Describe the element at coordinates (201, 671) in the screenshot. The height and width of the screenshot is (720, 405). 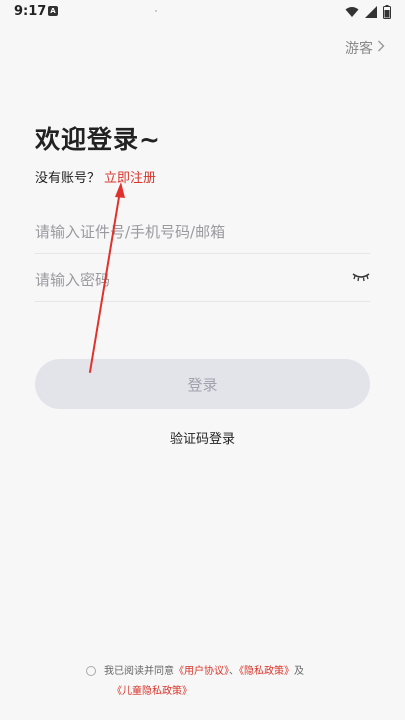
I see `user-agreement-link: 《用户协议》` at that location.